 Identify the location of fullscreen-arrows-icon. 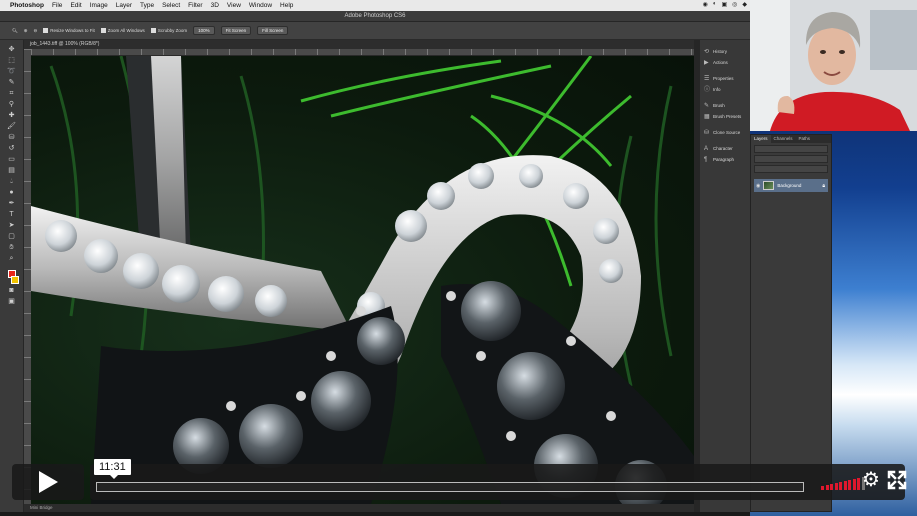
(897, 480).